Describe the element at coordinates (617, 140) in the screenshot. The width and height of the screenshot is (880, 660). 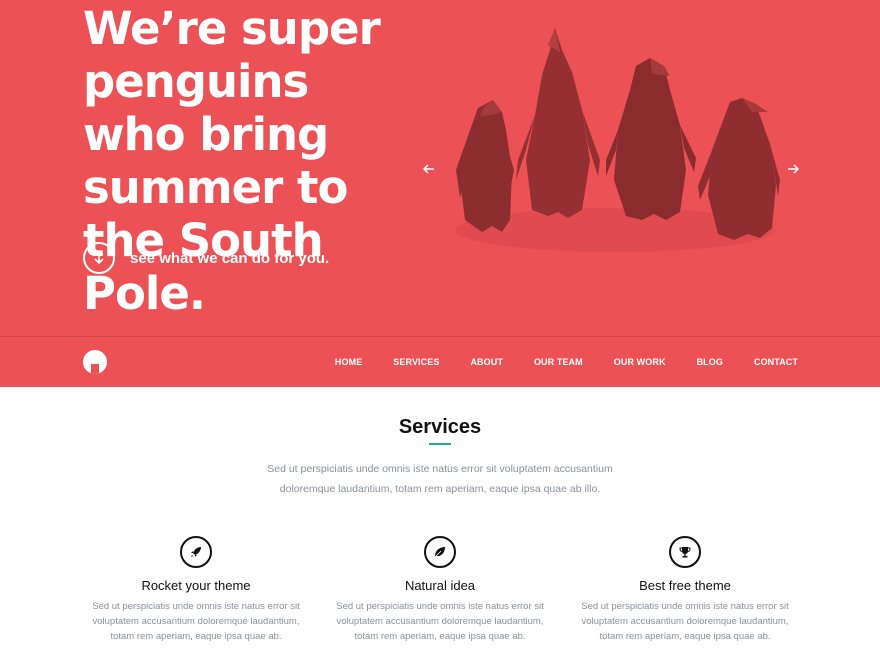
I see `penguins-illustration` at that location.